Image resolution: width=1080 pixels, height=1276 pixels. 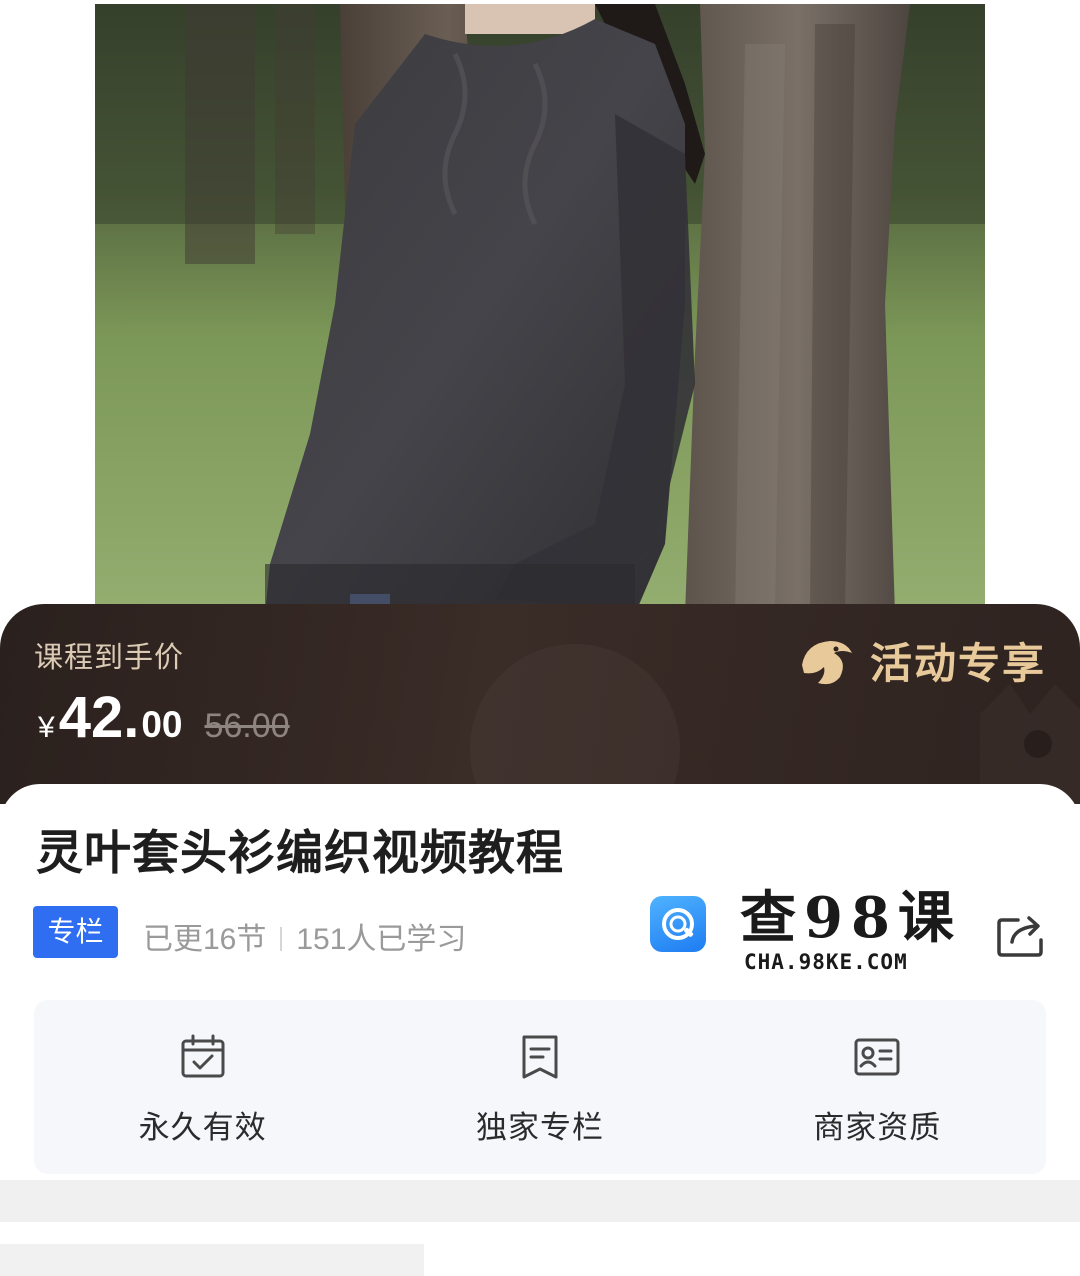 What do you see at coordinates (957, 663) in the screenshot?
I see `promo-text: 活动专享` at bounding box center [957, 663].